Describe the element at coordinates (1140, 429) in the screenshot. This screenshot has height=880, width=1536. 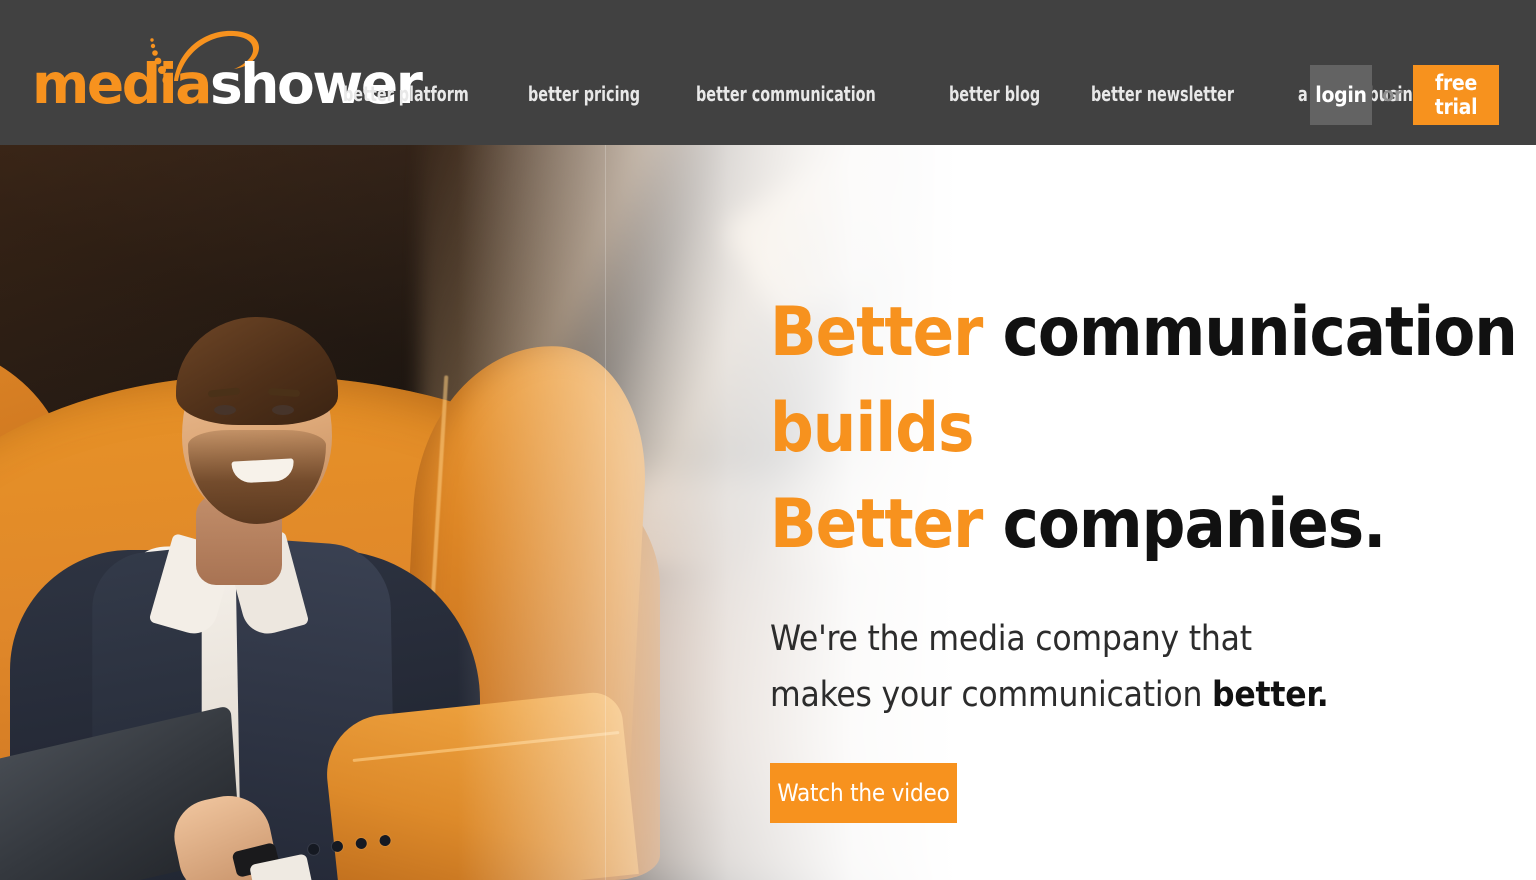
I see `hero-headline-line-2: builds` at that location.